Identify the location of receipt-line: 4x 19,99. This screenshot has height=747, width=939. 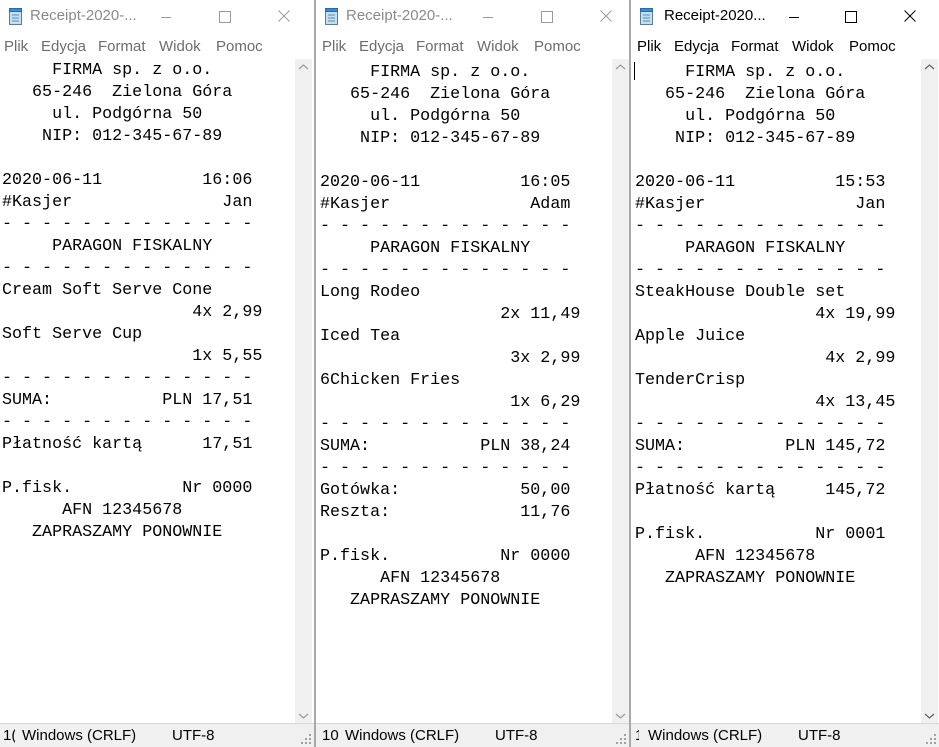
(765, 314).